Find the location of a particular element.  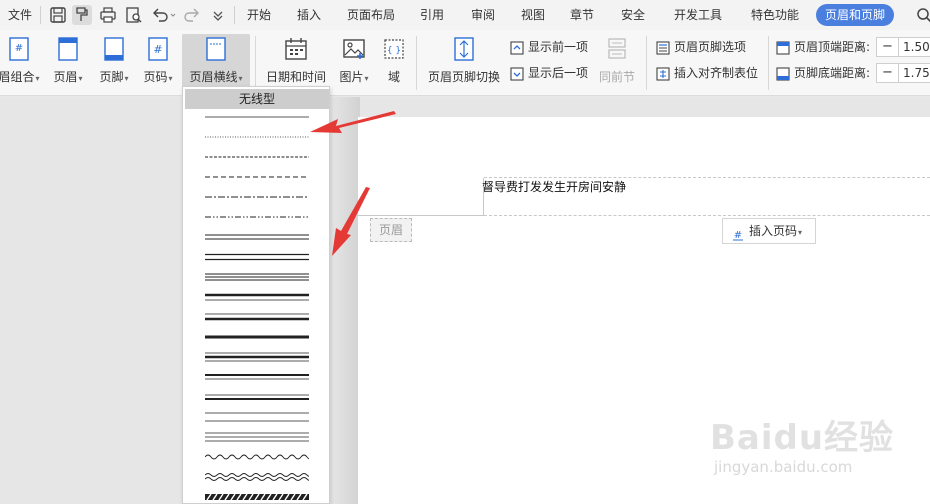

field-button: { } 域 is located at coordinates (394, 62).